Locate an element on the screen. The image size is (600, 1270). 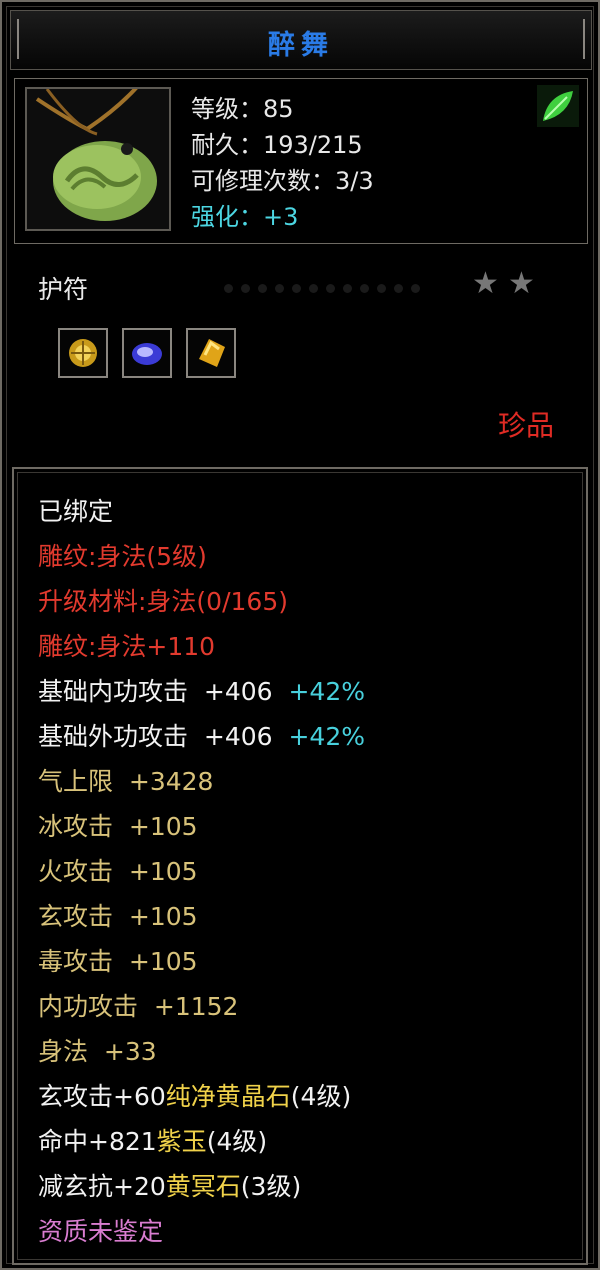
base-external-pct: +42% is located at coordinates (326, 736).